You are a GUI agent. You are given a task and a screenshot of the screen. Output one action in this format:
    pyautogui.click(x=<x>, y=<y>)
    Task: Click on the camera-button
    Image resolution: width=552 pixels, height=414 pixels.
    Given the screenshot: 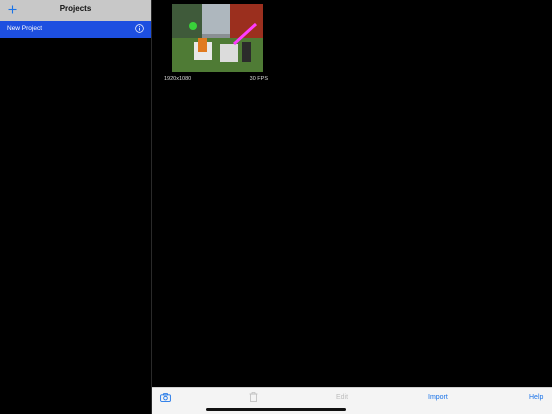 What is the action you would take?
    pyautogui.click(x=165, y=398)
    